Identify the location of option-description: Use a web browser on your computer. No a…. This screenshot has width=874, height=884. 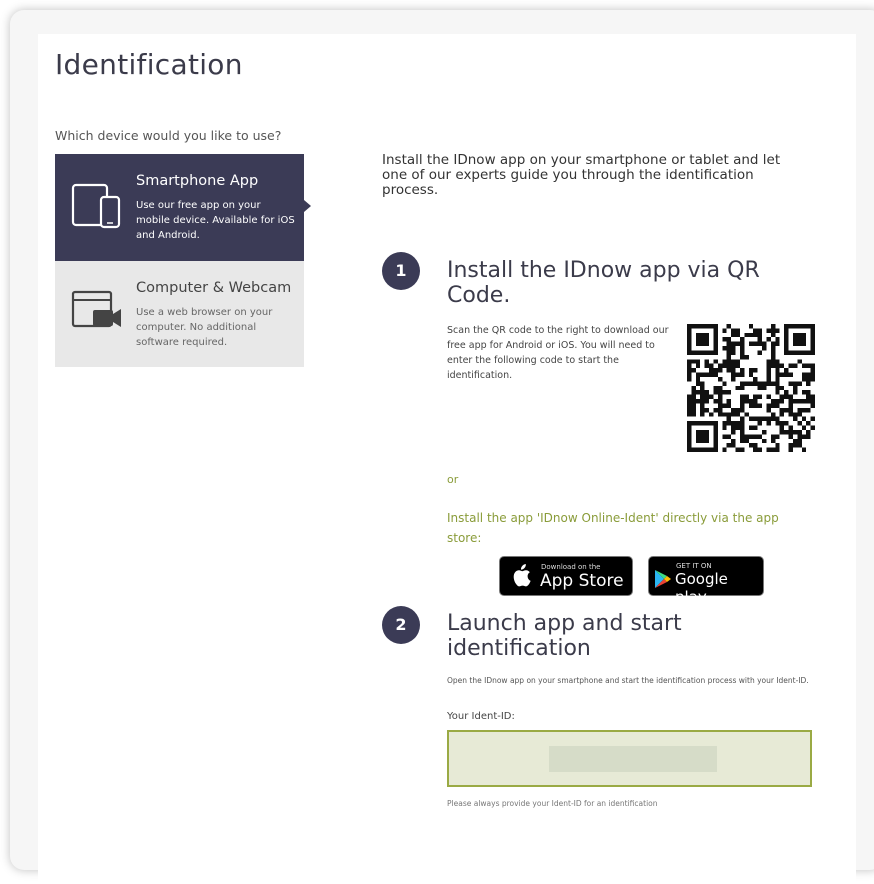
(204, 327).